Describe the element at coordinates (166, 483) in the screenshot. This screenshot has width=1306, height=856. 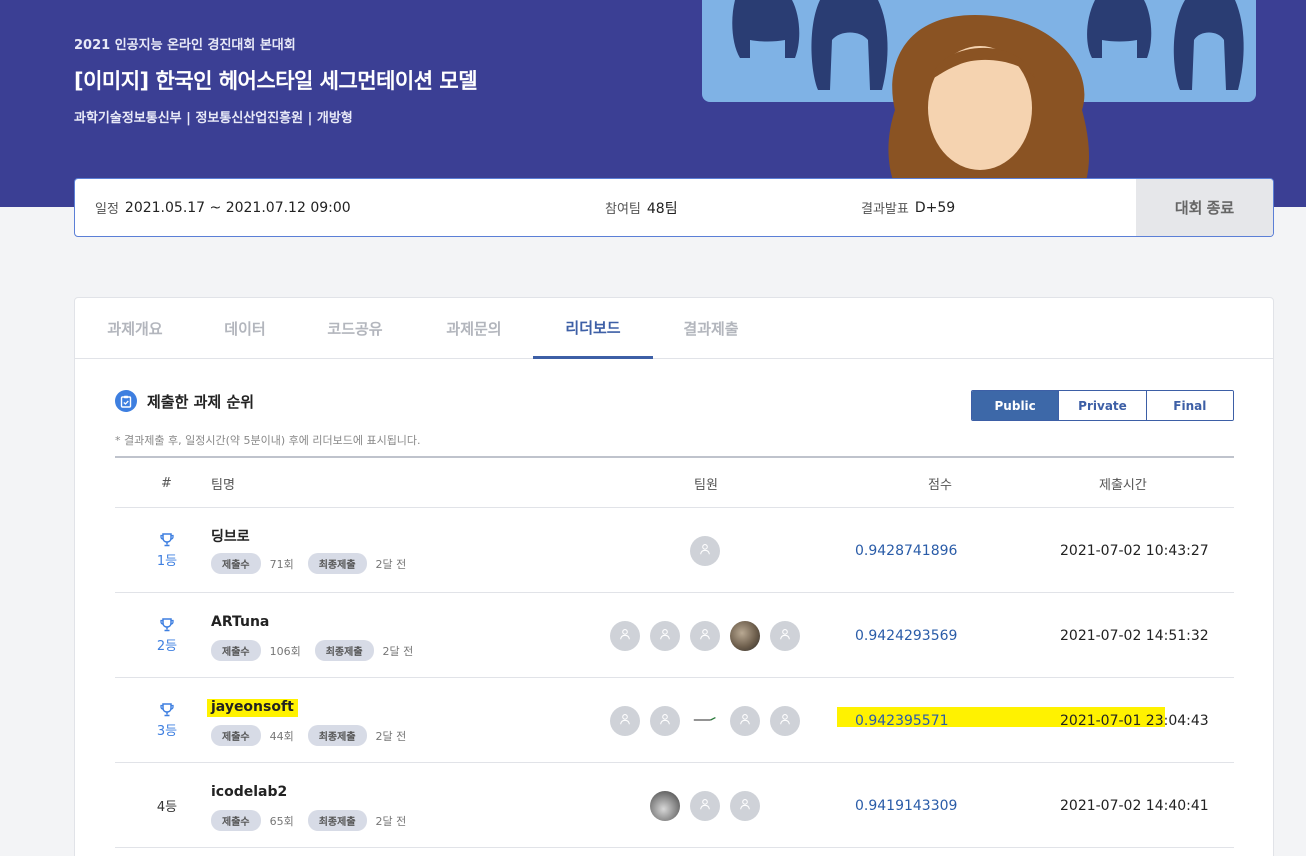
I see `header-rank: #` at that location.